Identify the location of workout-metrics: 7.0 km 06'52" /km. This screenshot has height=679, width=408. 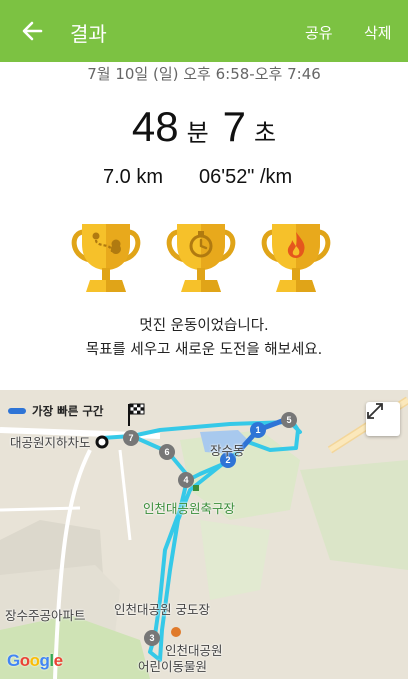
(204, 179).